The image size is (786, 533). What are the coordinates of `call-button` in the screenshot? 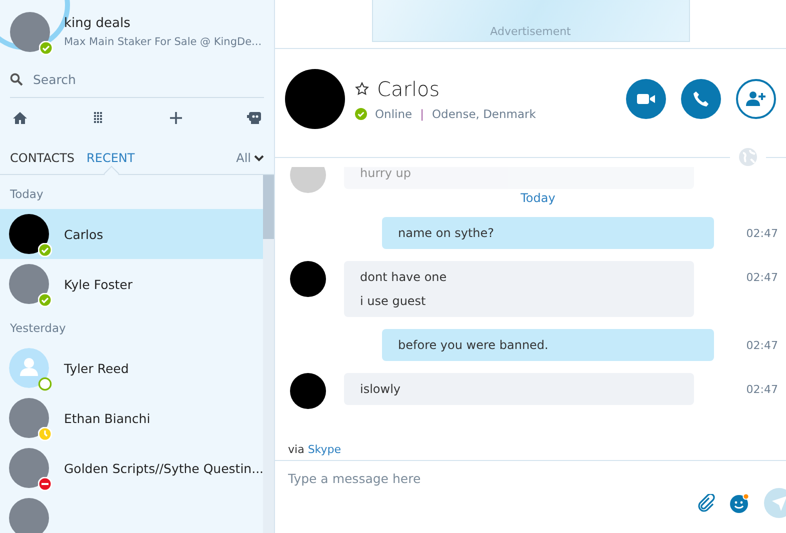 It's located at (701, 99).